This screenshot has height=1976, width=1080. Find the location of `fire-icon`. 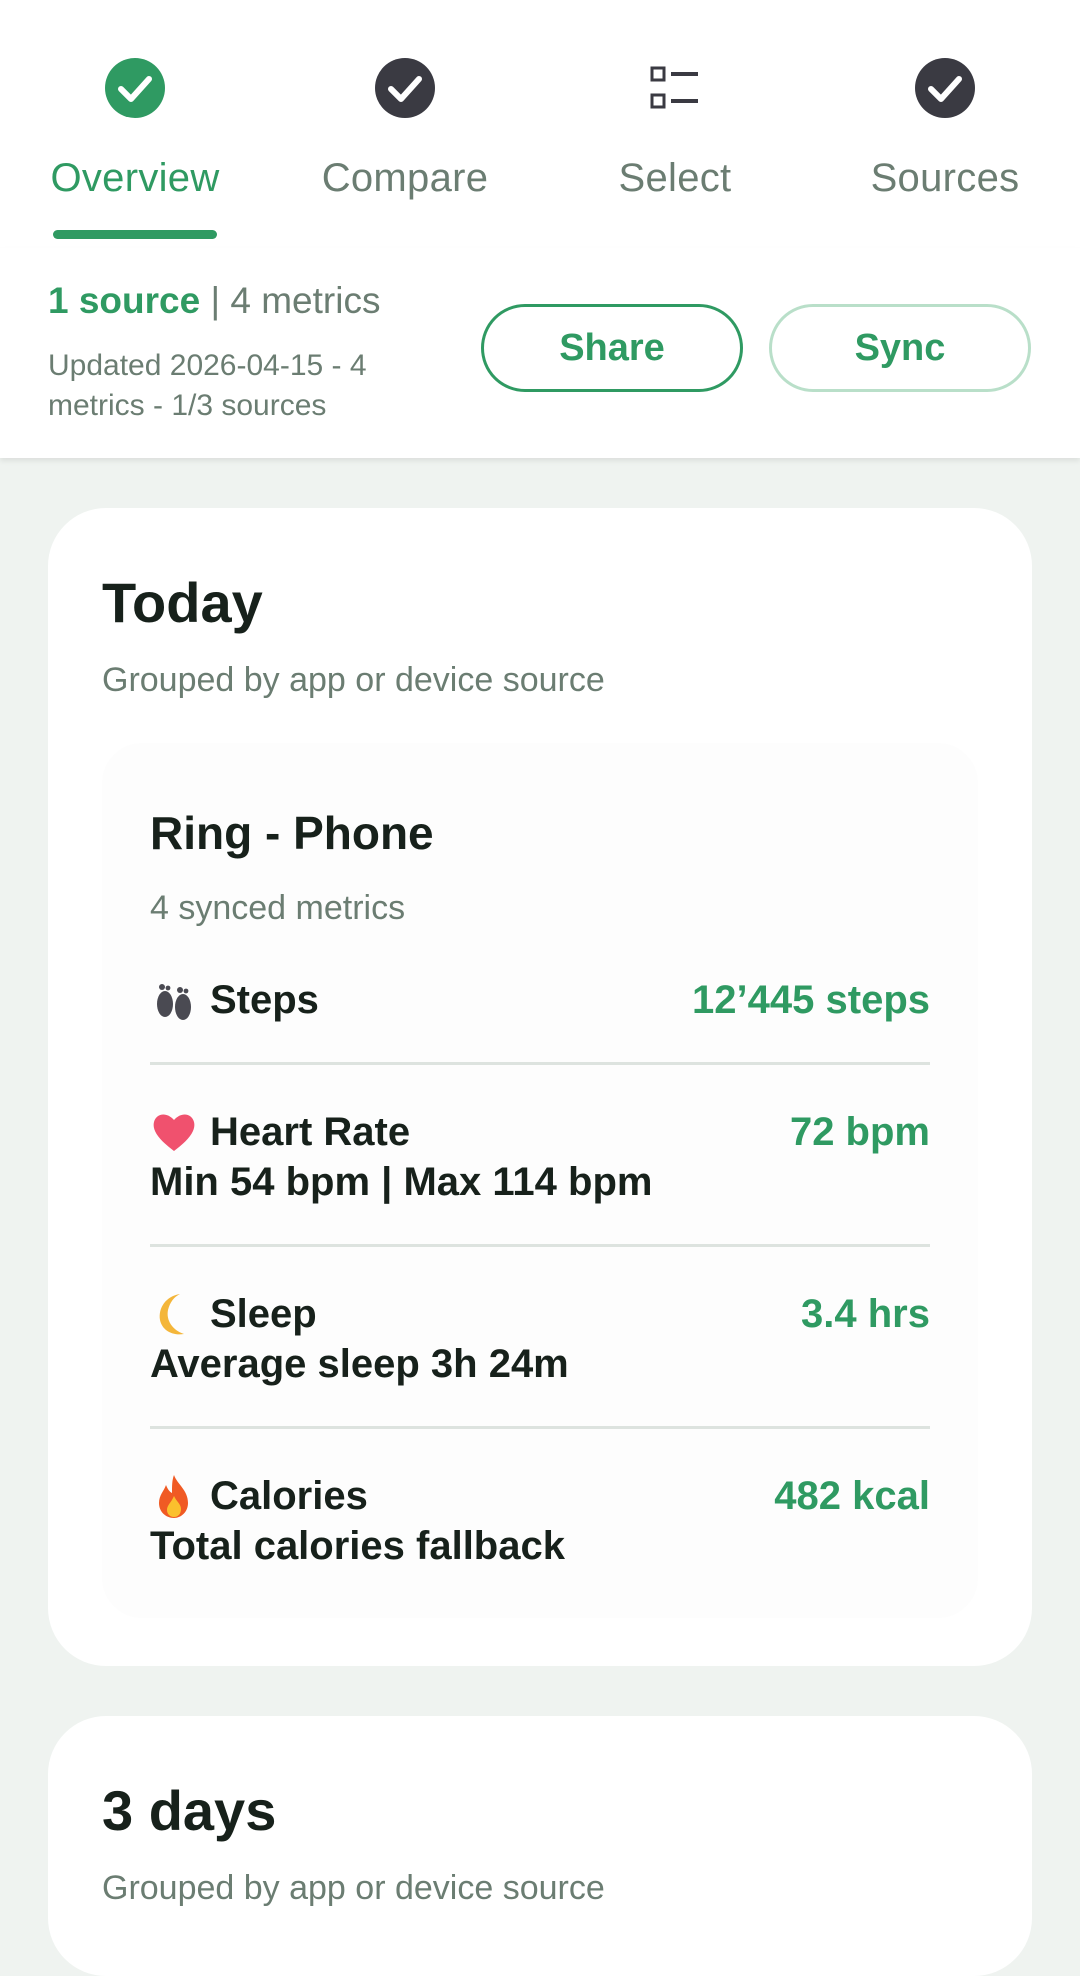

fire-icon is located at coordinates (173, 1496).